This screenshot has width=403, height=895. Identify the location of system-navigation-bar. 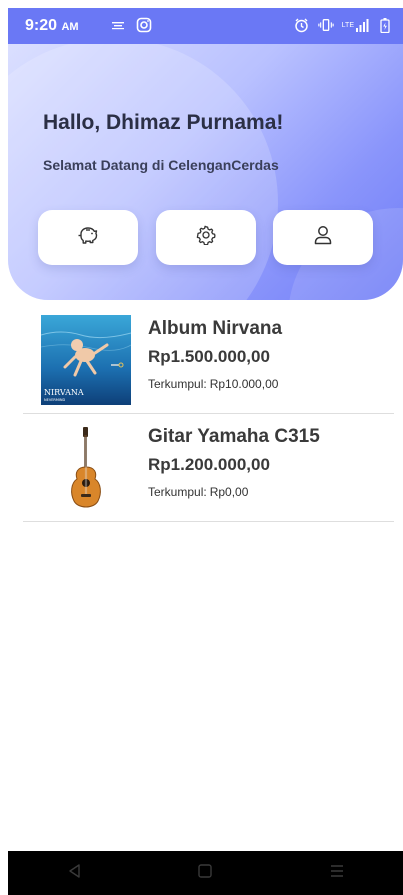
(205, 873).